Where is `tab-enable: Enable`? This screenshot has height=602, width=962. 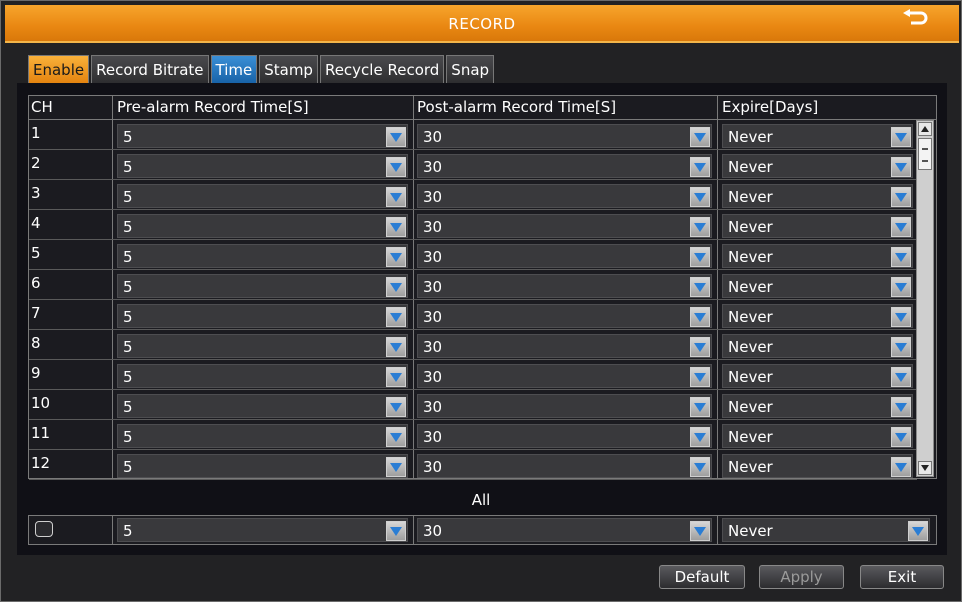
tab-enable: Enable is located at coordinates (59, 69).